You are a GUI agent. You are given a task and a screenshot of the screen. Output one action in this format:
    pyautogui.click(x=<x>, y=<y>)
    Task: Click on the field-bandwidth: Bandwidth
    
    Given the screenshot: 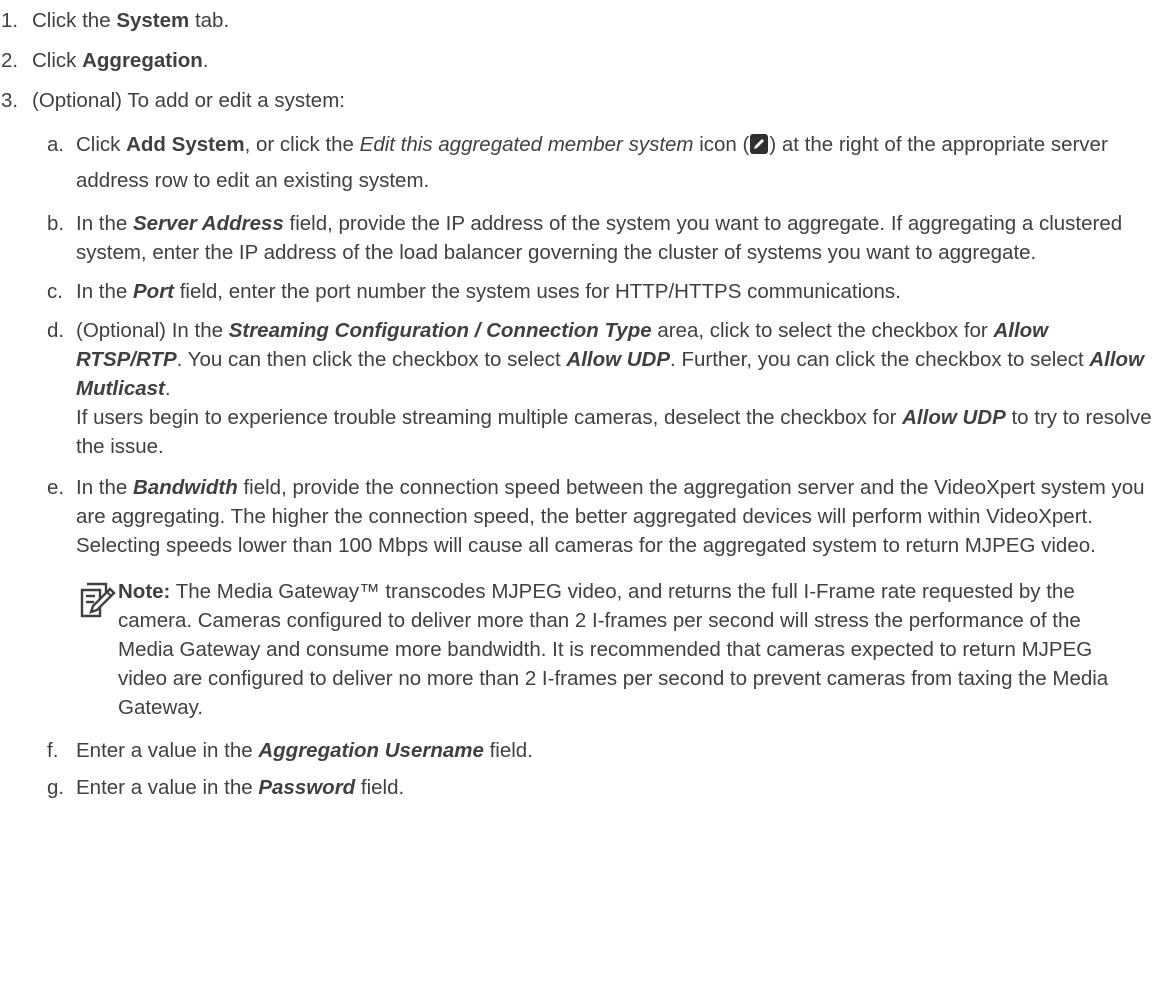 What is the action you would take?
    pyautogui.click(x=185, y=487)
    